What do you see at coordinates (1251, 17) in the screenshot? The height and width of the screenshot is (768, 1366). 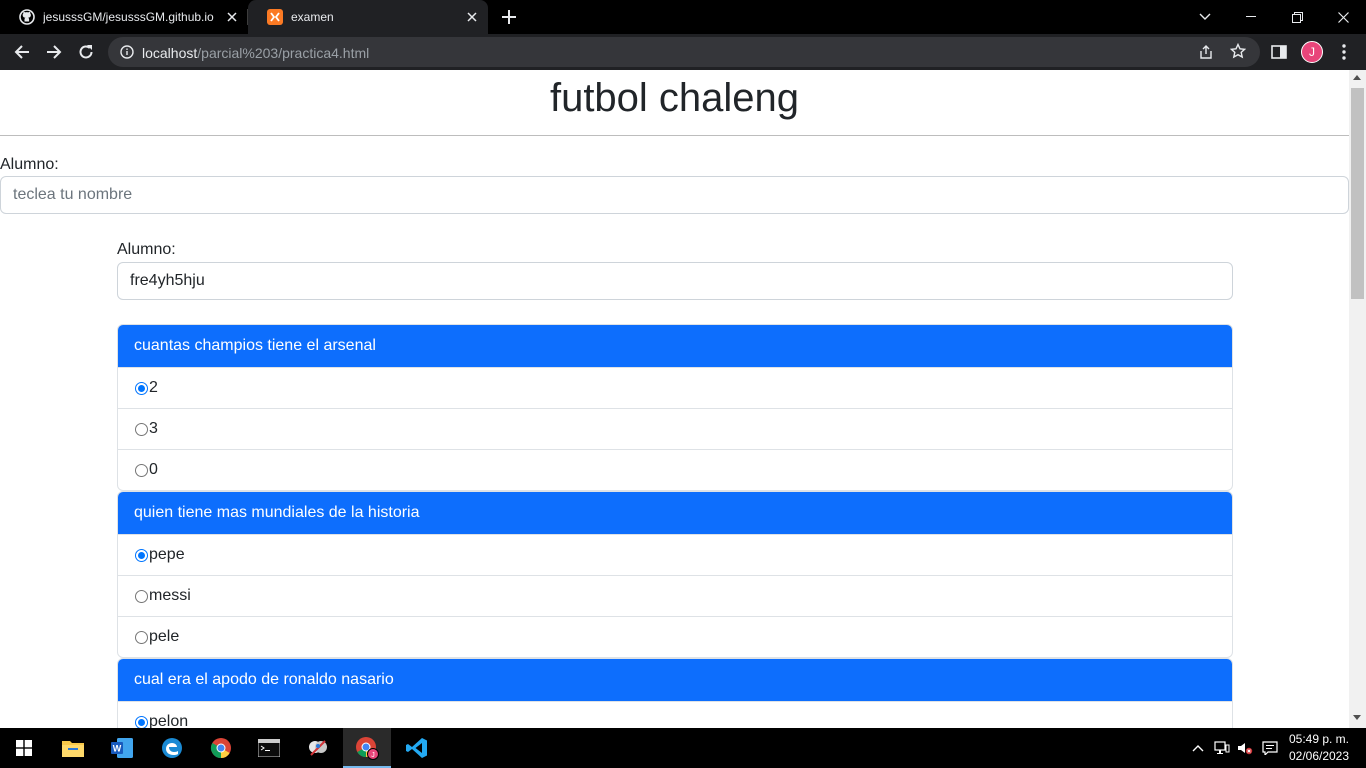 I see `minimize-icon` at bounding box center [1251, 17].